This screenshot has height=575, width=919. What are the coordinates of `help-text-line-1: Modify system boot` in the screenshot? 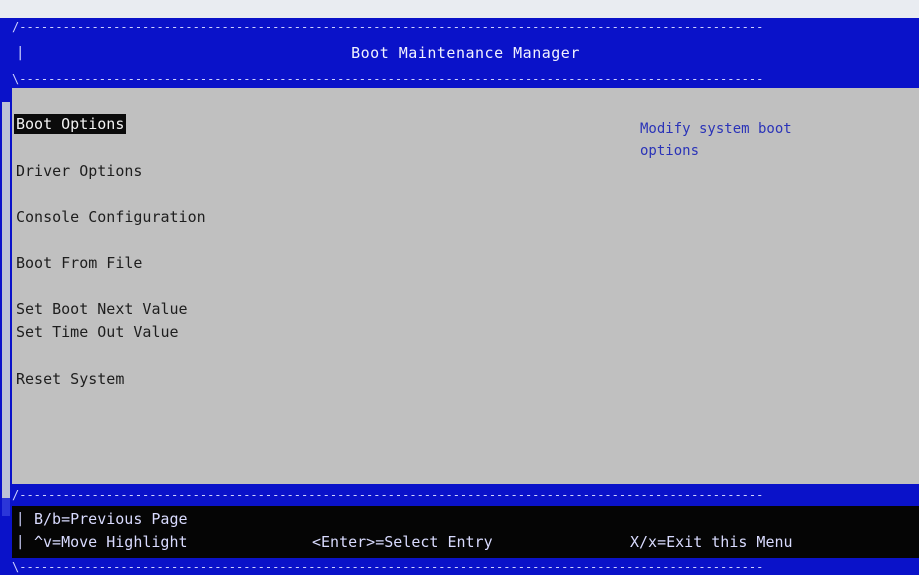 It's located at (716, 129).